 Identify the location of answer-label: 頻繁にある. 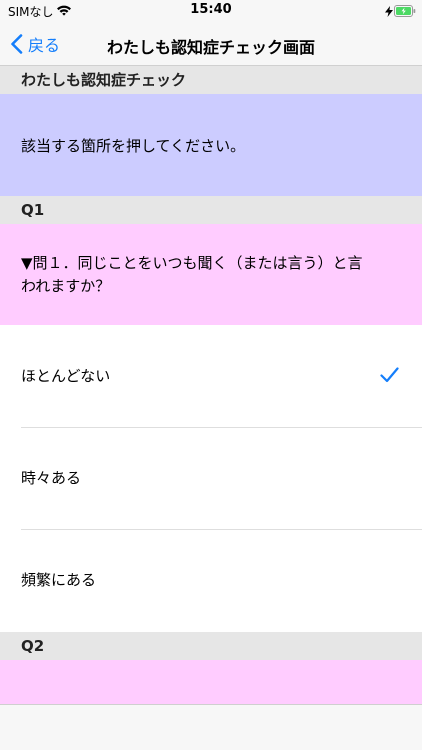
(59, 580).